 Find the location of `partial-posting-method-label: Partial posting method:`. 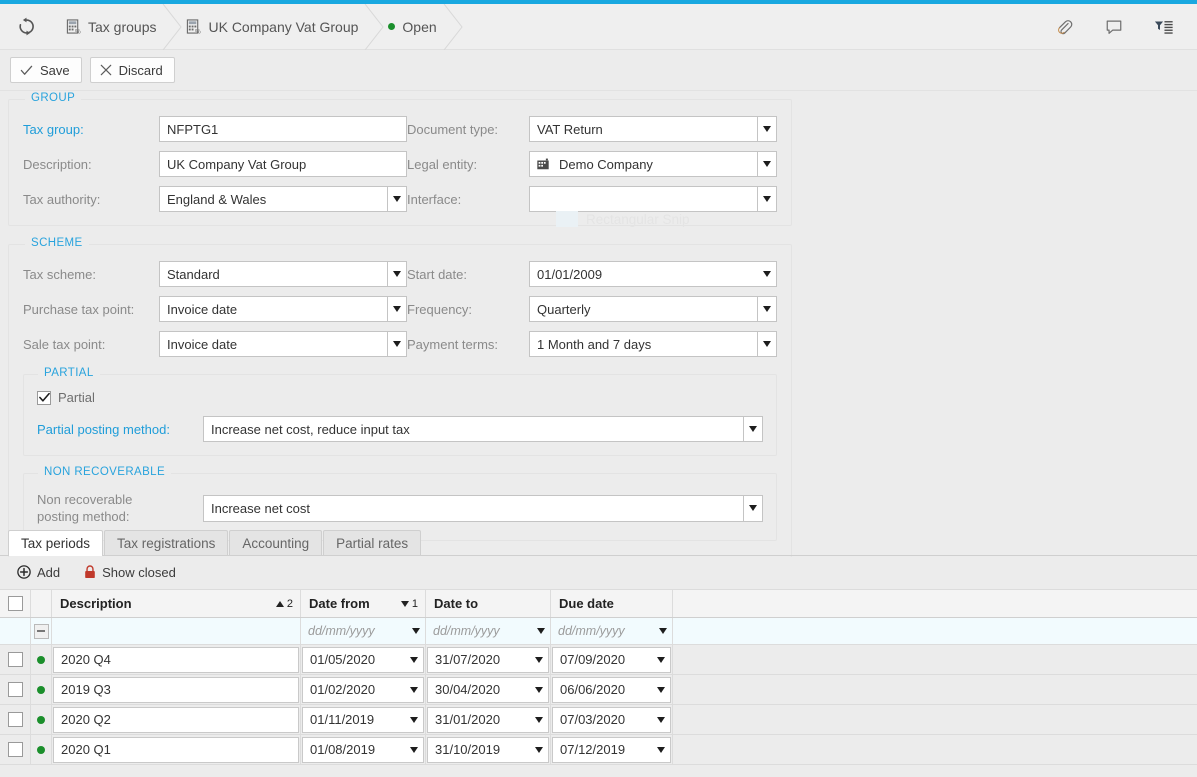

partial-posting-method-label: Partial posting method: is located at coordinates (120, 429).